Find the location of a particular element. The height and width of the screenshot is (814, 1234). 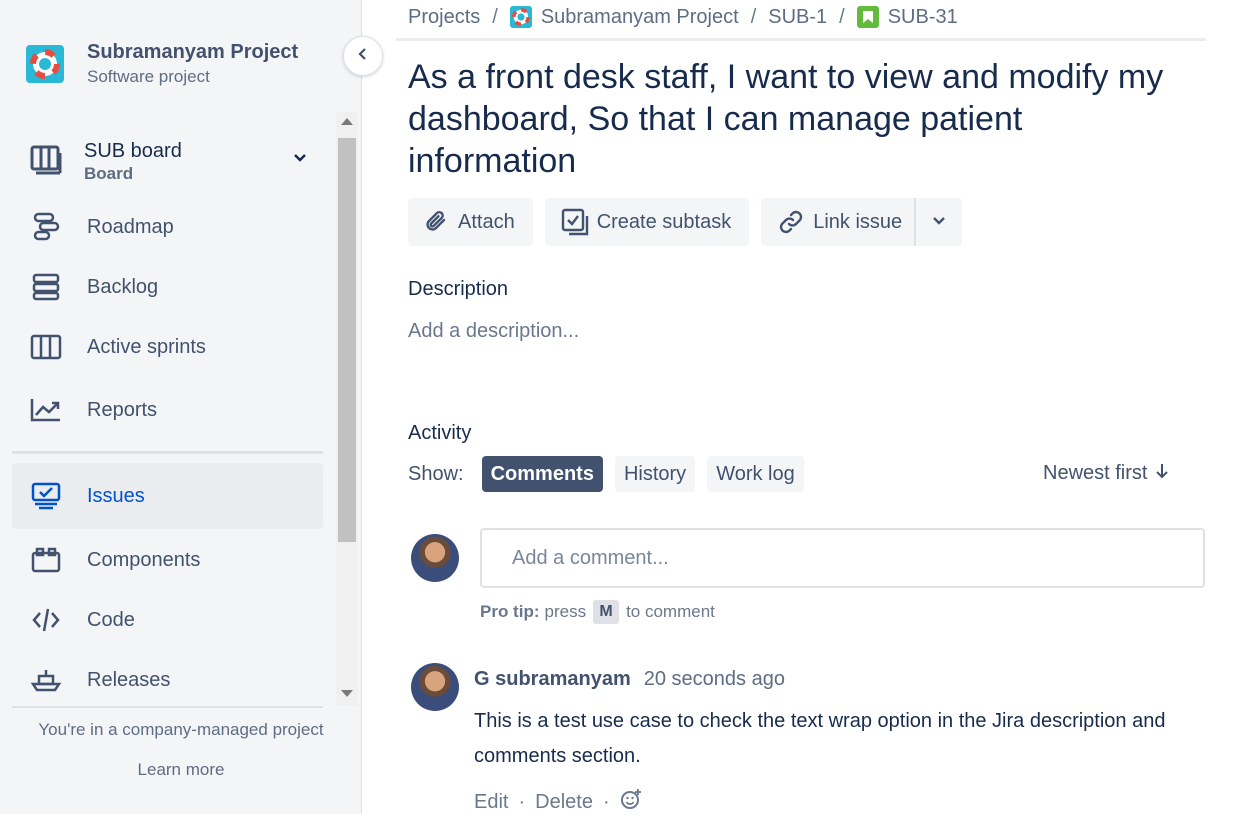

pro-tip-rest: to comment is located at coordinates (670, 611).